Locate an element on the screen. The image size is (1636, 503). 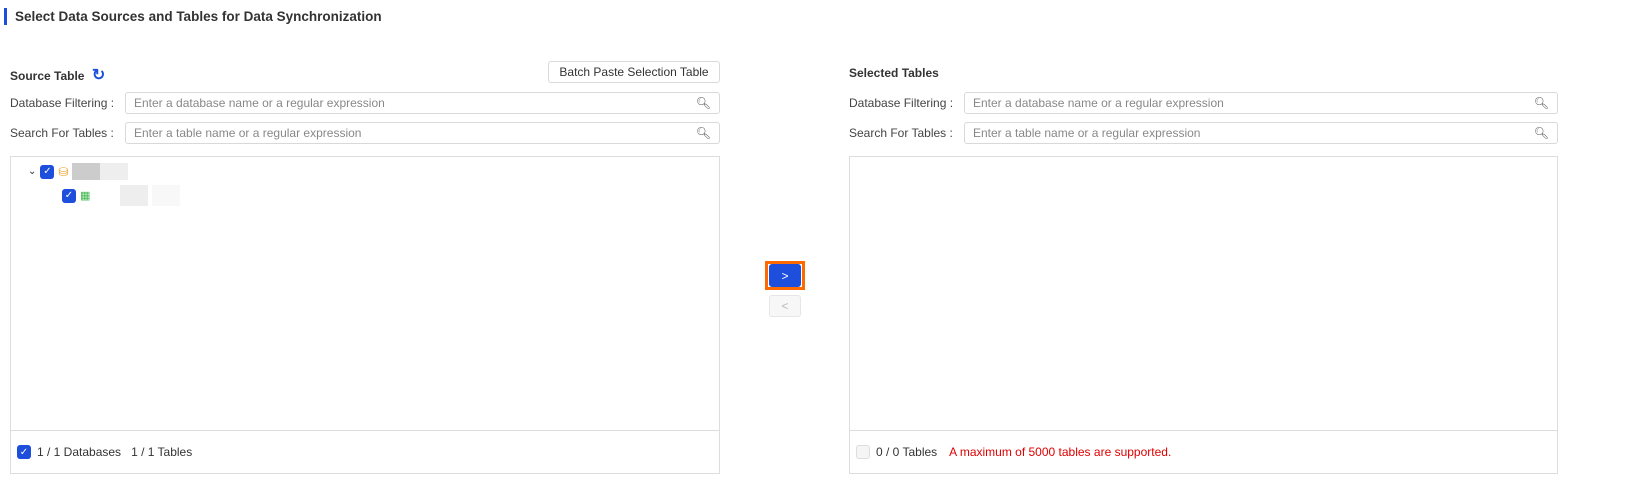
source-table-label: Source Table is located at coordinates (47, 76).